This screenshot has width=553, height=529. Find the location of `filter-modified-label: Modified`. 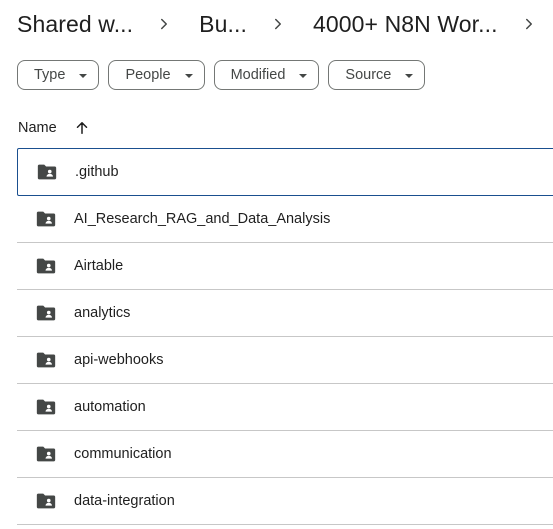

filter-modified-label: Modified is located at coordinates (258, 75).